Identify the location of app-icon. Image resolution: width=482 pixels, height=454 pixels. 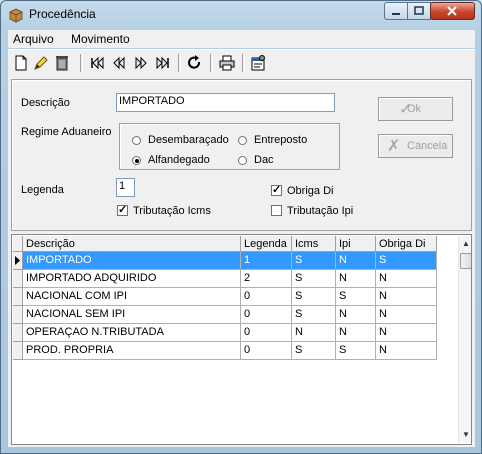
(16, 15).